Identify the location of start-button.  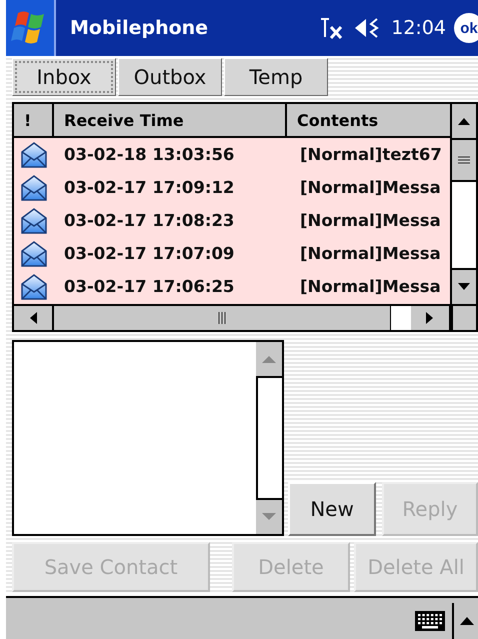
(31, 28).